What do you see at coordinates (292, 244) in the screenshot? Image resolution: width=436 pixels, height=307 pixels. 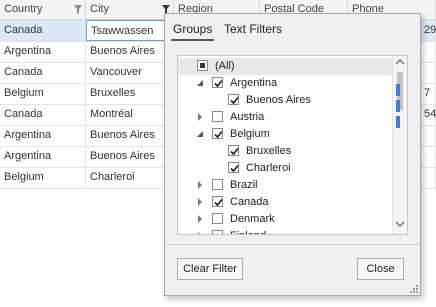 I see `footer-divider` at bounding box center [292, 244].